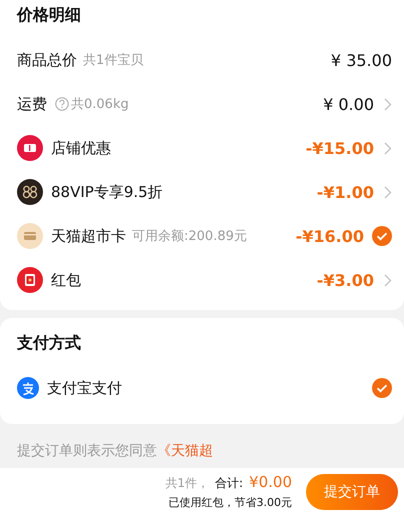  What do you see at coordinates (185, 451) in the screenshot?
I see `agreement-link: 《天猫超` at bounding box center [185, 451].